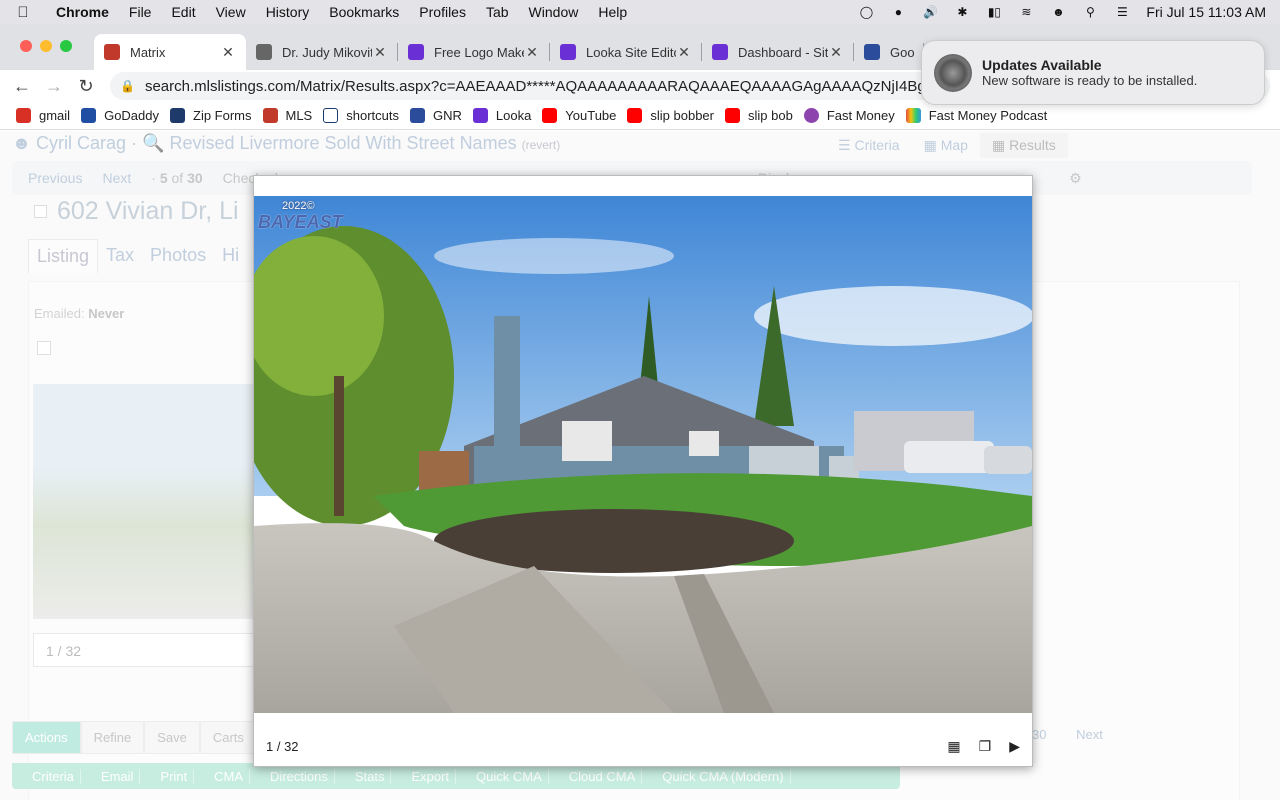  What do you see at coordinates (300, 216) in the screenshot?
I see `bayeast-watermark: 2022© BAYEAST` at bounding box center [300, 216].